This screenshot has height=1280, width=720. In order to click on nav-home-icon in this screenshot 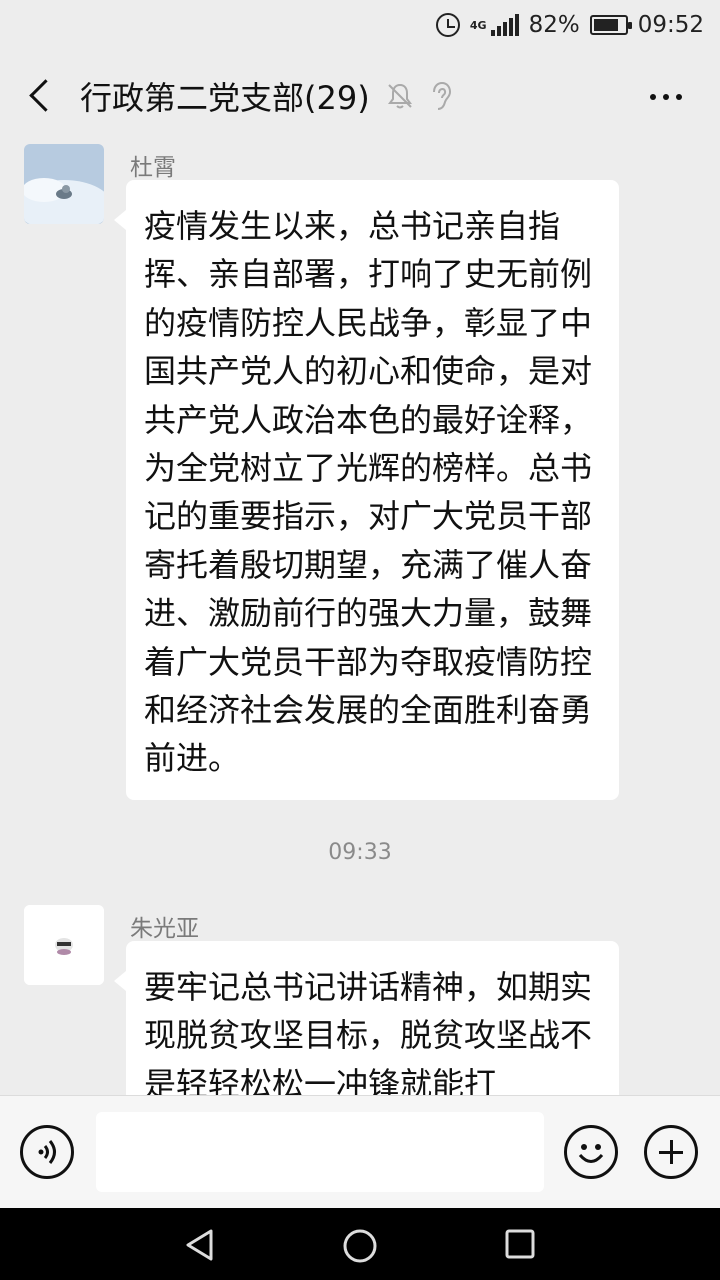, I will do `click(360, 1246)`.